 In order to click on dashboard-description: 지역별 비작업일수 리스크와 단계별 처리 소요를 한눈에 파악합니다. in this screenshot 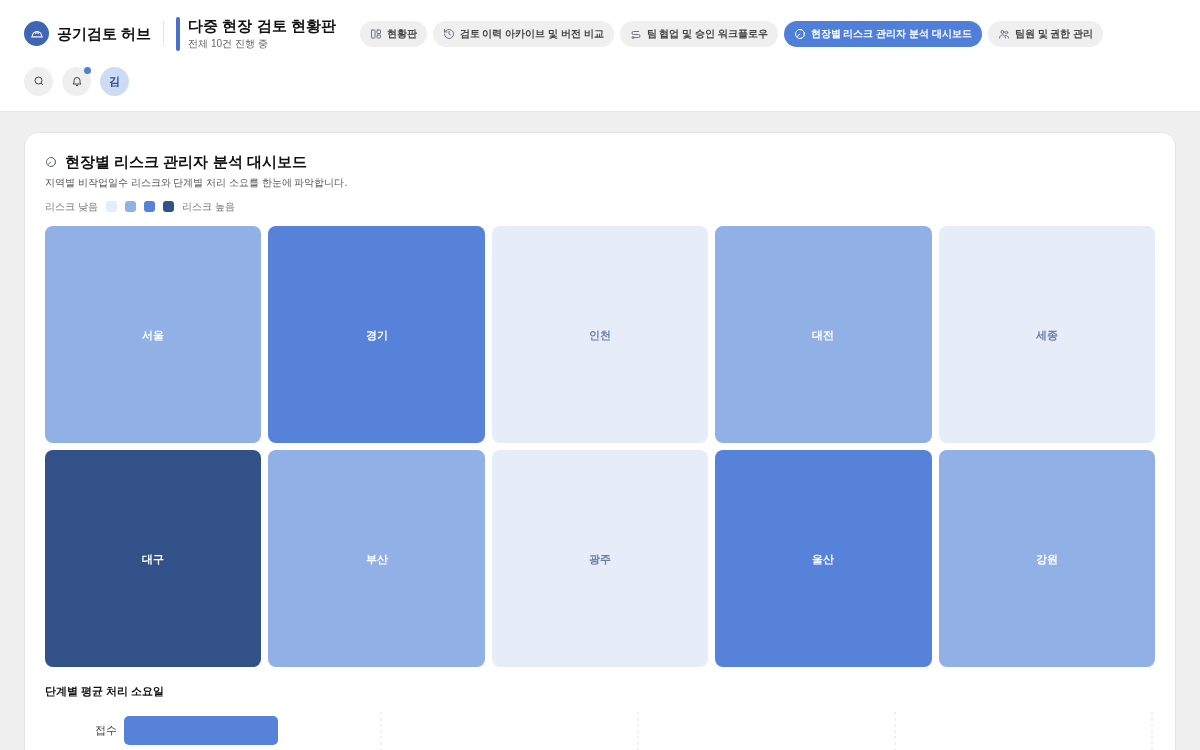, I will do `click(197, 183)`.